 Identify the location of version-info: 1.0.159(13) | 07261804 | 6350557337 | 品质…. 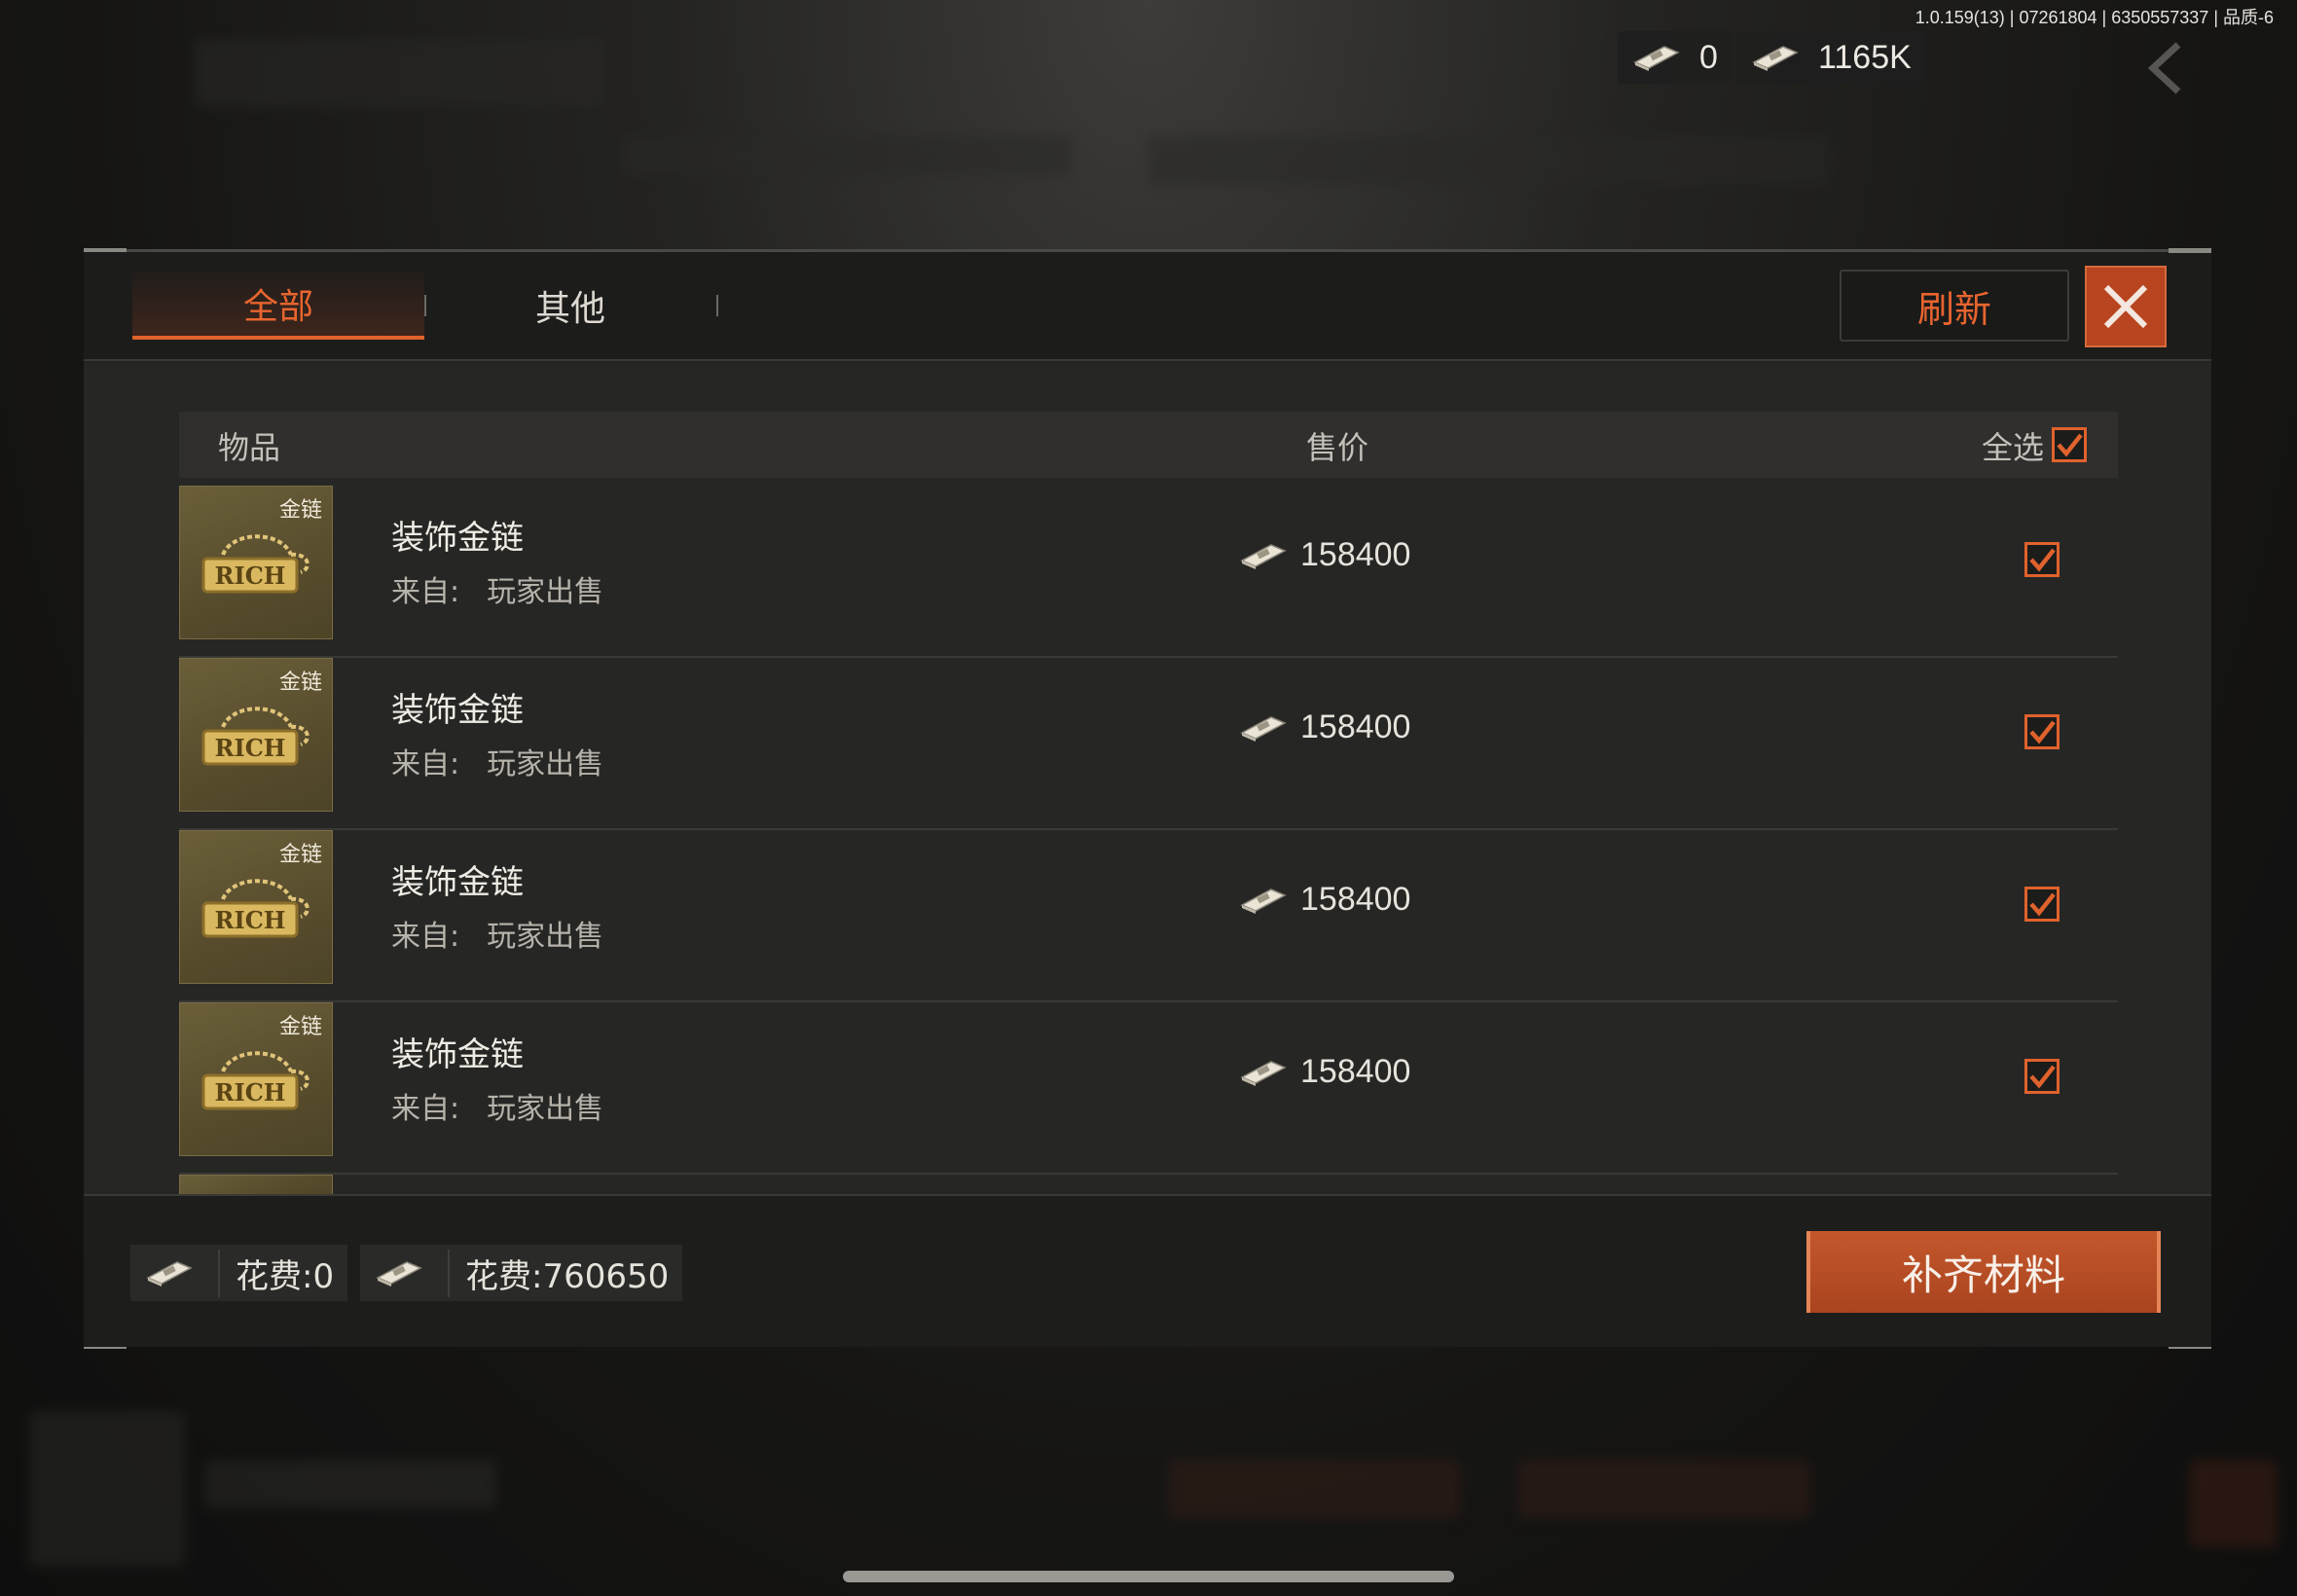
(2094, 17).